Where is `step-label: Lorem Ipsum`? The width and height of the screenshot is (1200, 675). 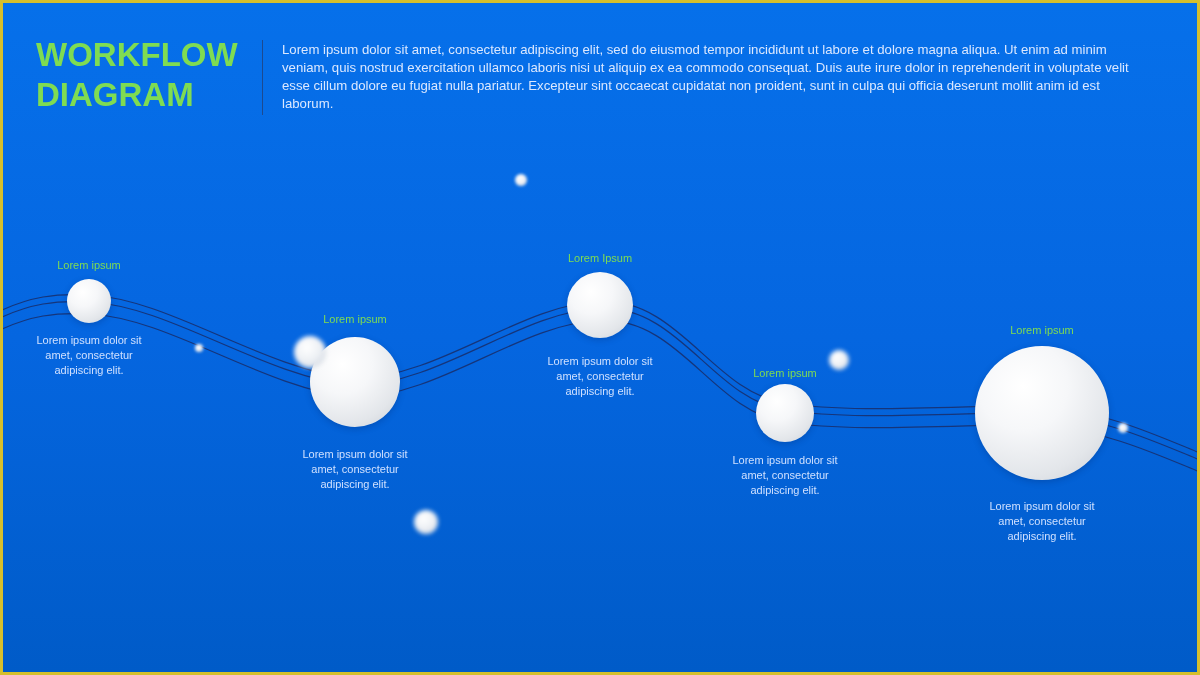
step-label: Lorem Ipsum is located at coordinates (600, 258).